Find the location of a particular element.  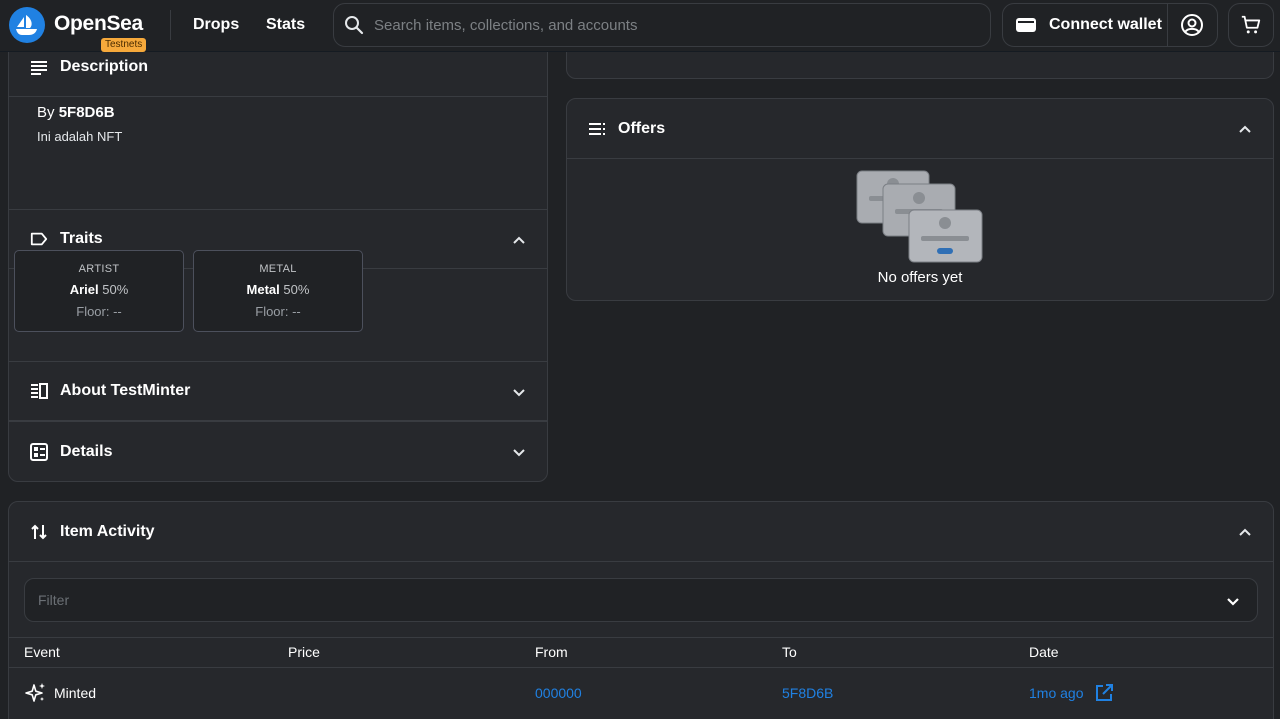

account-circle-icon is located at coordinates (1192, 25).